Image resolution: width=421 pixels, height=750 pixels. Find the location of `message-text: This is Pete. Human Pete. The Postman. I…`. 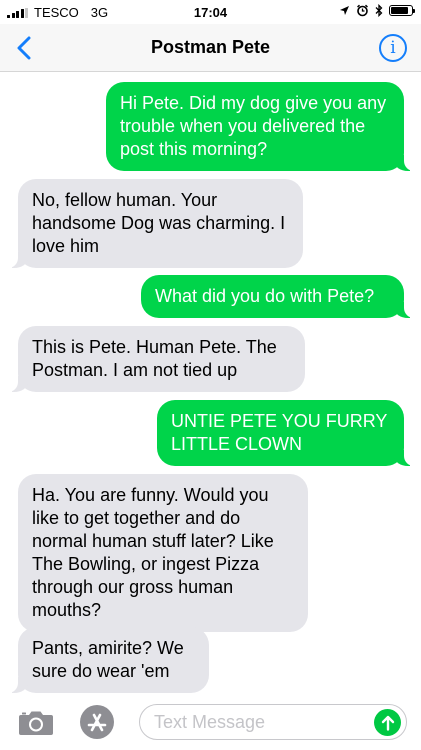

message-text: This is Pete. Human Pete. The Postman. I… is located at coordinates (154, 358).